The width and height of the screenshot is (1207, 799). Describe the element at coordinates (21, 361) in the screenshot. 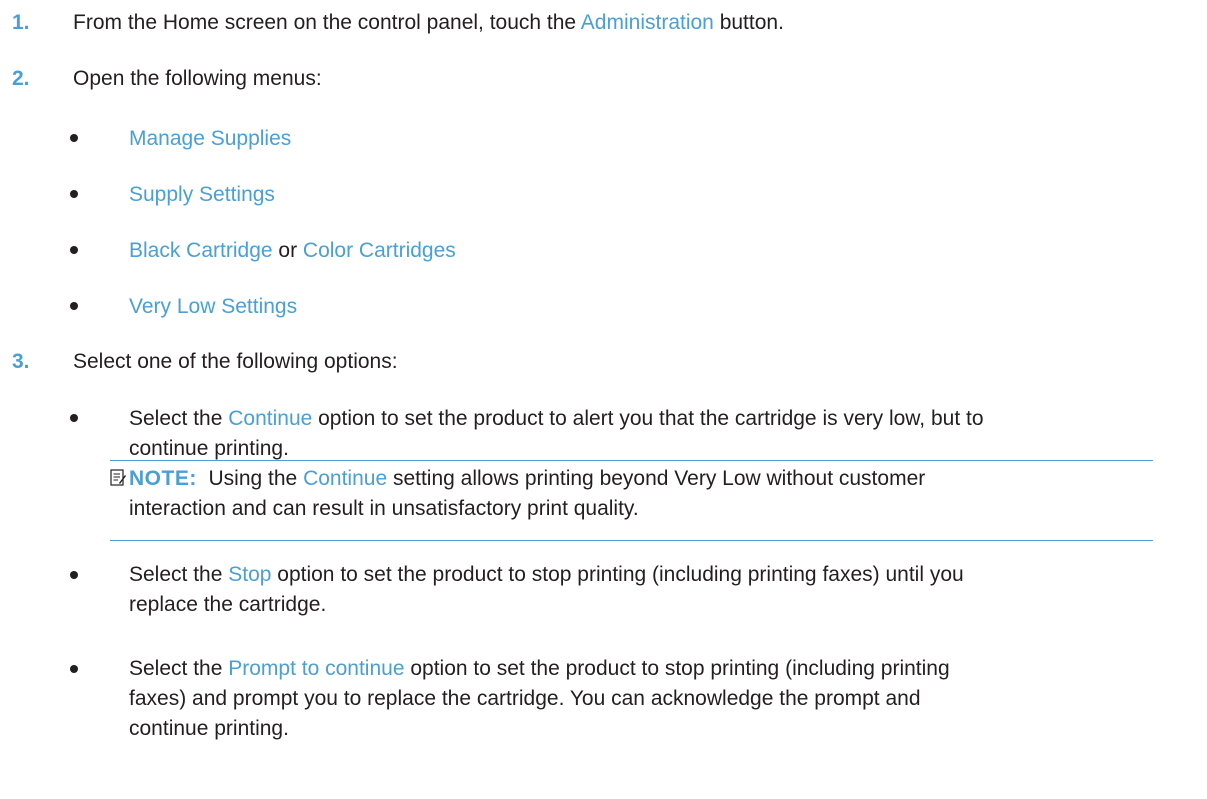

I see `step-number: 3.` at that location.